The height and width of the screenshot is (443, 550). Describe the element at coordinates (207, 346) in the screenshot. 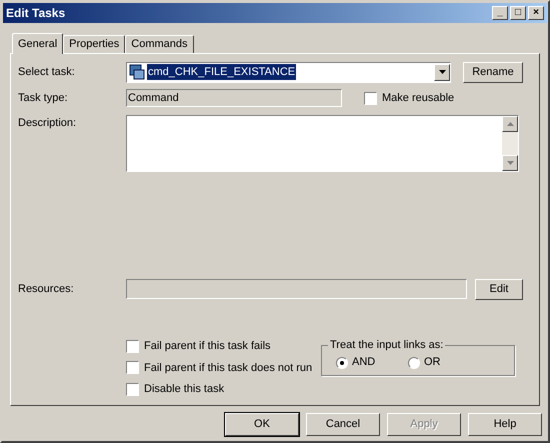

I see `checkbox-label: Fail parent if this task fails` at that location.